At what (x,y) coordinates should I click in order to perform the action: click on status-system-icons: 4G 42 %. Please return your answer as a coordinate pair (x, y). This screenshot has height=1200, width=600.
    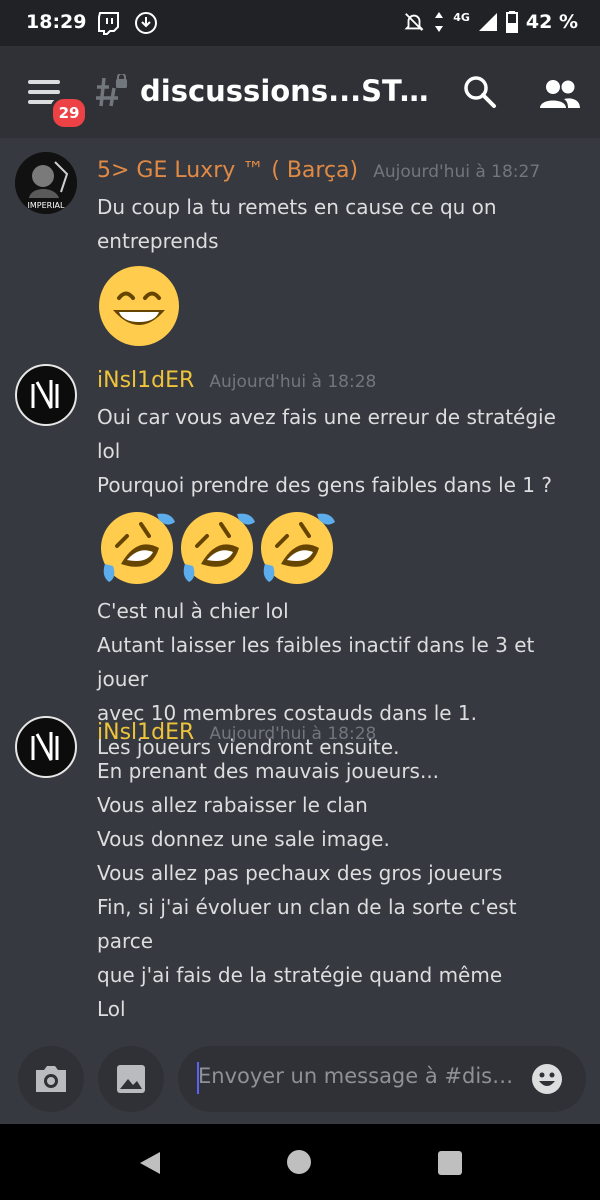
    Looking at the image, I should click on (490, 22).